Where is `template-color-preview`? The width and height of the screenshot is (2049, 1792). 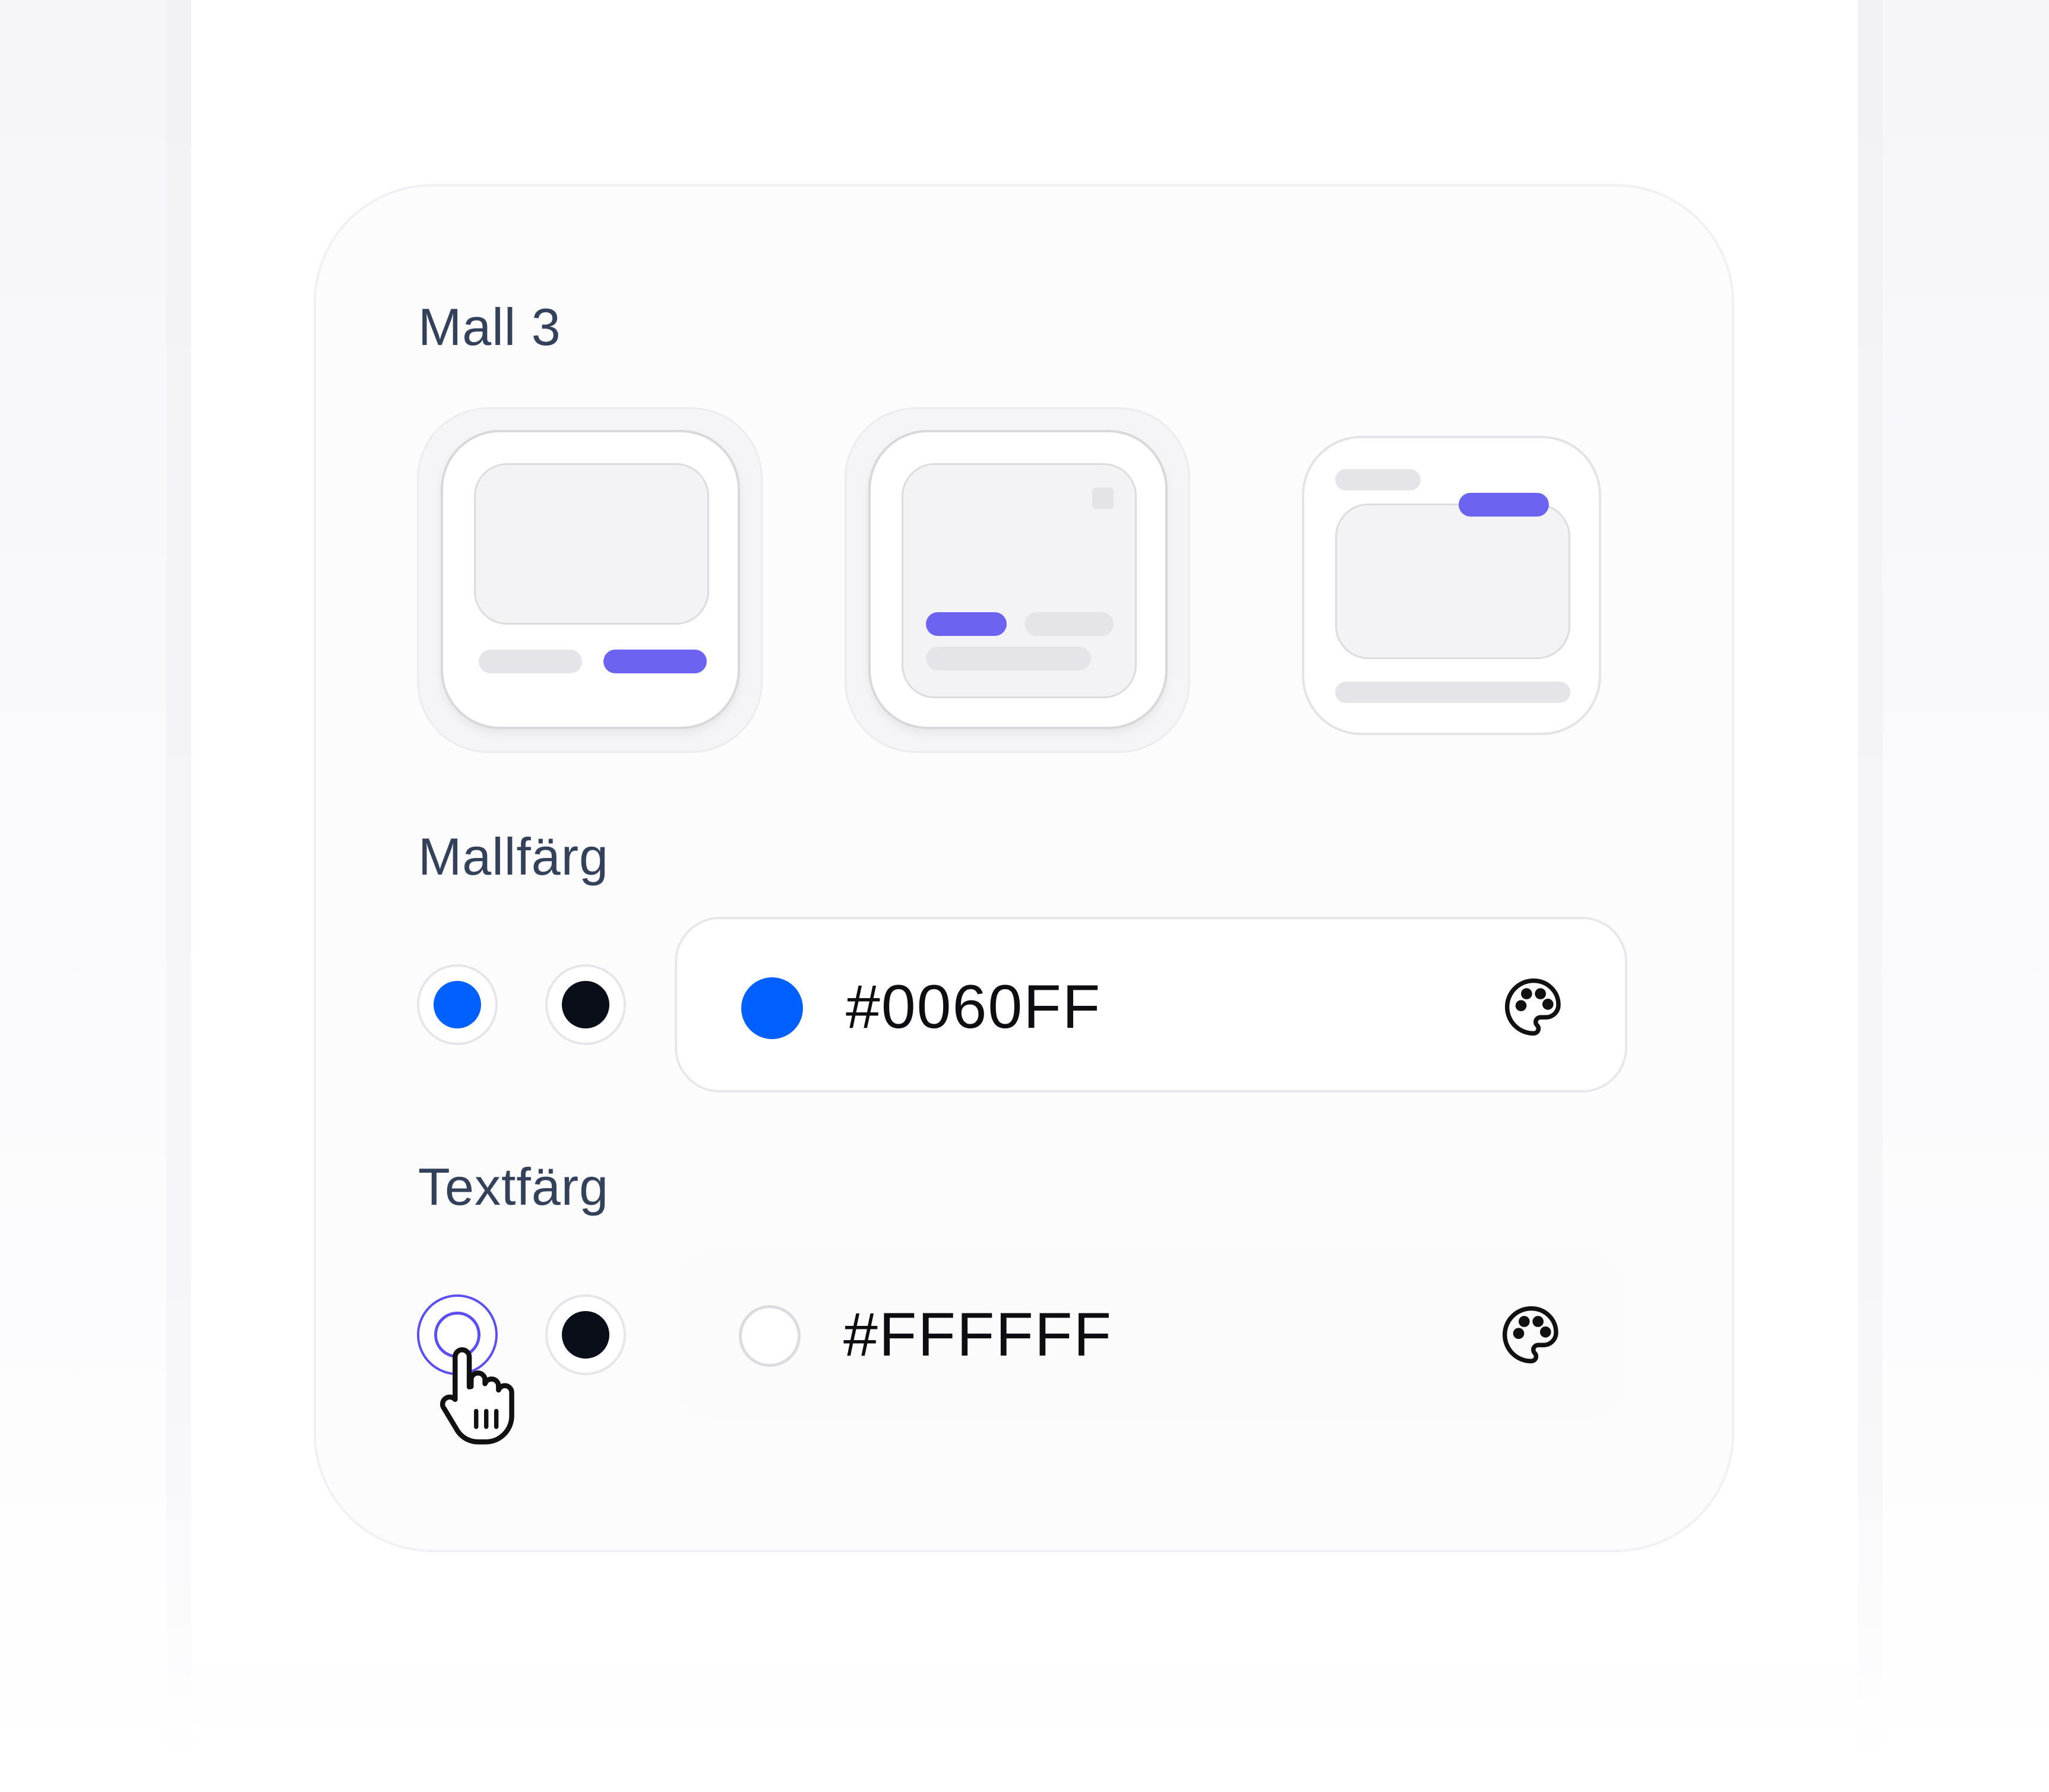 template-color-preview is located at coordinates (772, 1008).